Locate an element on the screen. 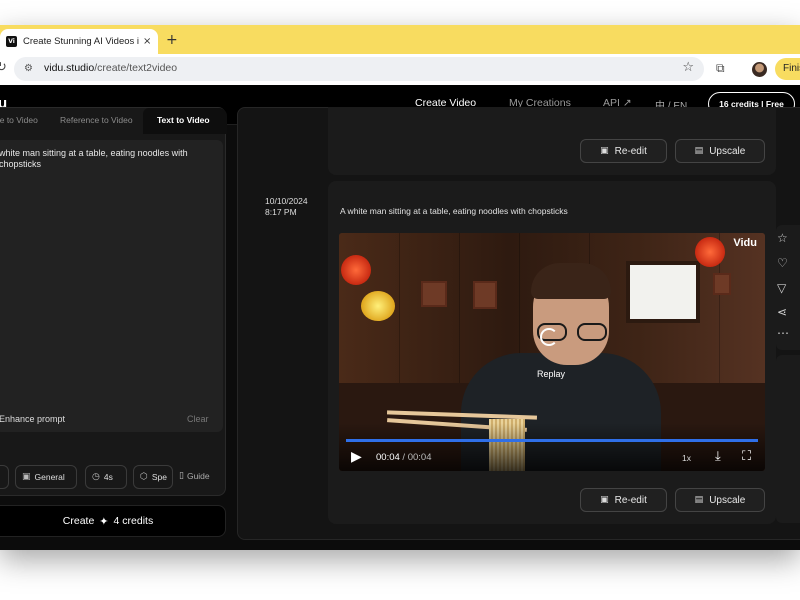  option-general-label: General is located at coordinates (49, 477).